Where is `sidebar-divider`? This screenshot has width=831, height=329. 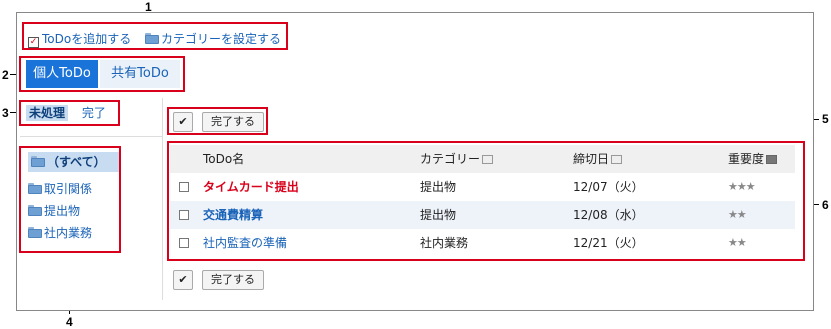 sidebar-divider is located at coordinates (91, 136).